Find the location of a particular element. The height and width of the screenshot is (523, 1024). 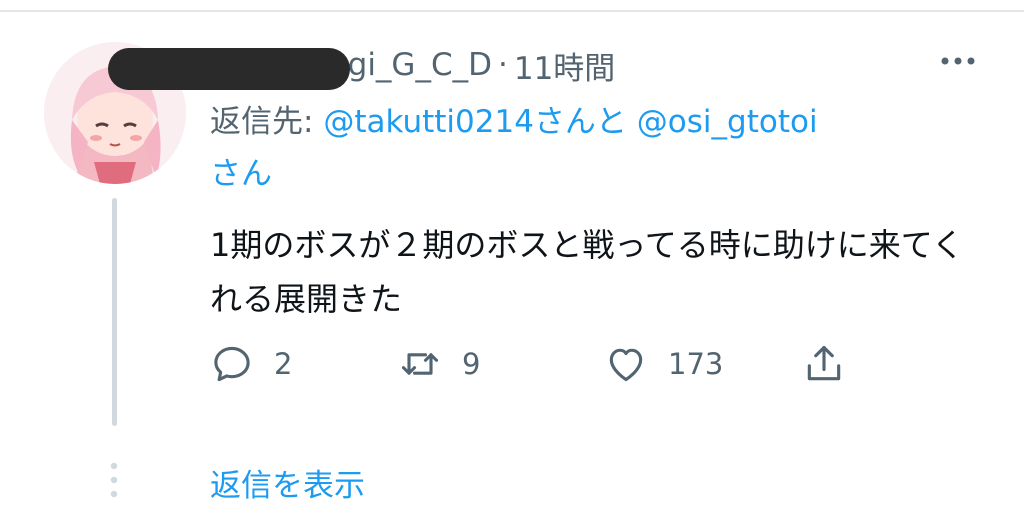

retweet-button: 9 is located at coordinates (439, 364).